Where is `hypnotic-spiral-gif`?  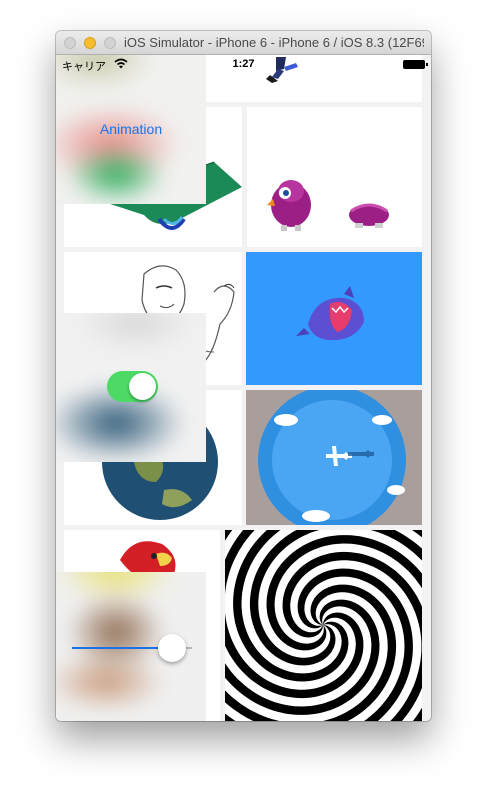 hypnotic-spiral-gif is located at coordinates (323, 625).